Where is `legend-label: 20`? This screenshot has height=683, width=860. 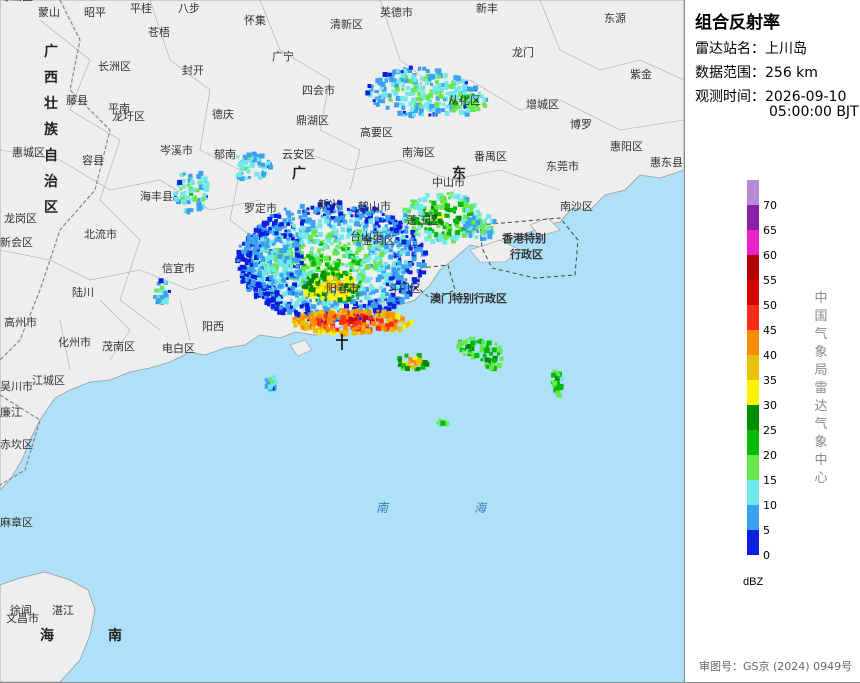
legend-label: 20 is located at coordinates (770, 455).